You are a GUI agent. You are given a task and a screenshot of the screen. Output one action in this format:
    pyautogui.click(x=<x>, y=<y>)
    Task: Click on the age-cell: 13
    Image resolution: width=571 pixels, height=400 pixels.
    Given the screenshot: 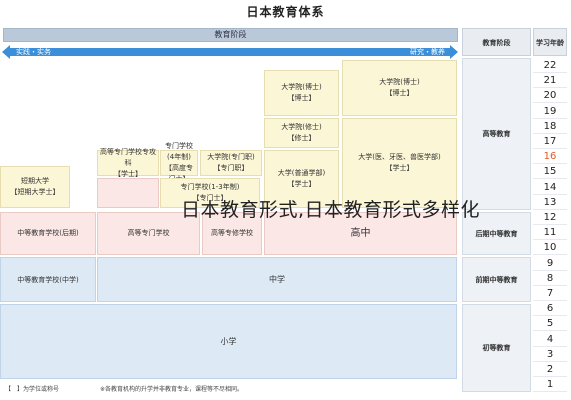 What is the action you would take?
    pyautogui.click(x=550, y=202)
    